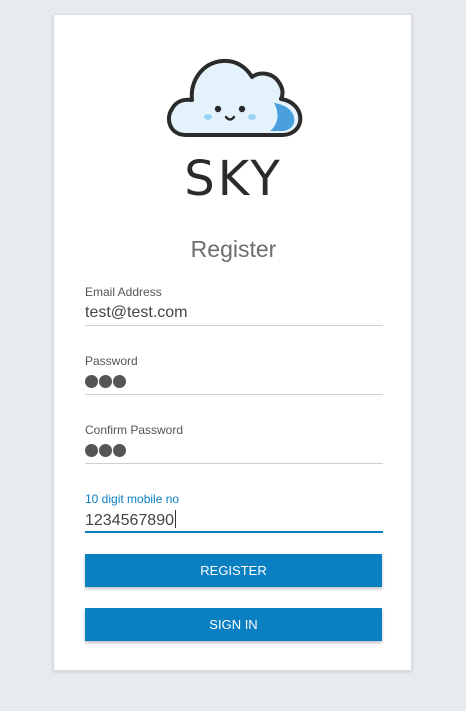  I want to click on brand-name: SKY, so click(233, 179).